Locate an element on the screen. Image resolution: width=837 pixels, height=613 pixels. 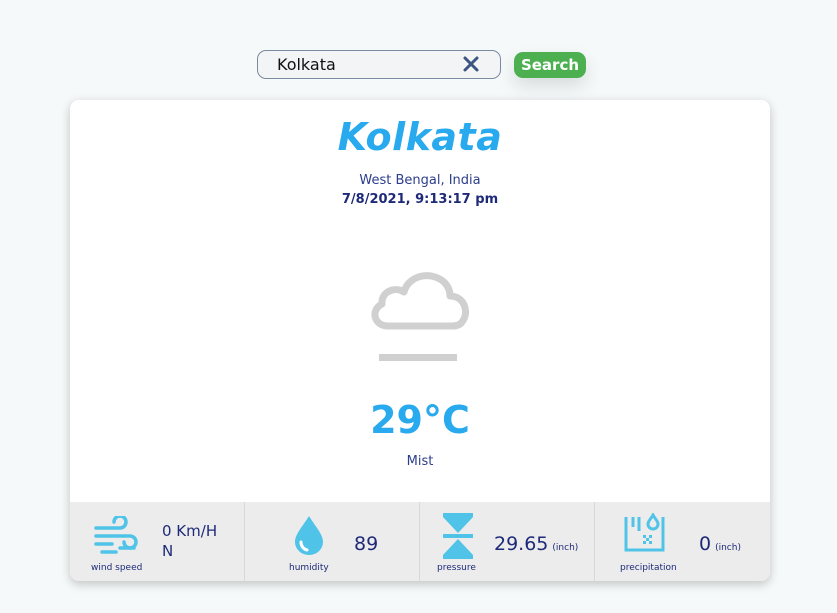
wind-label: wind speed is located at coordinates (117, 568).